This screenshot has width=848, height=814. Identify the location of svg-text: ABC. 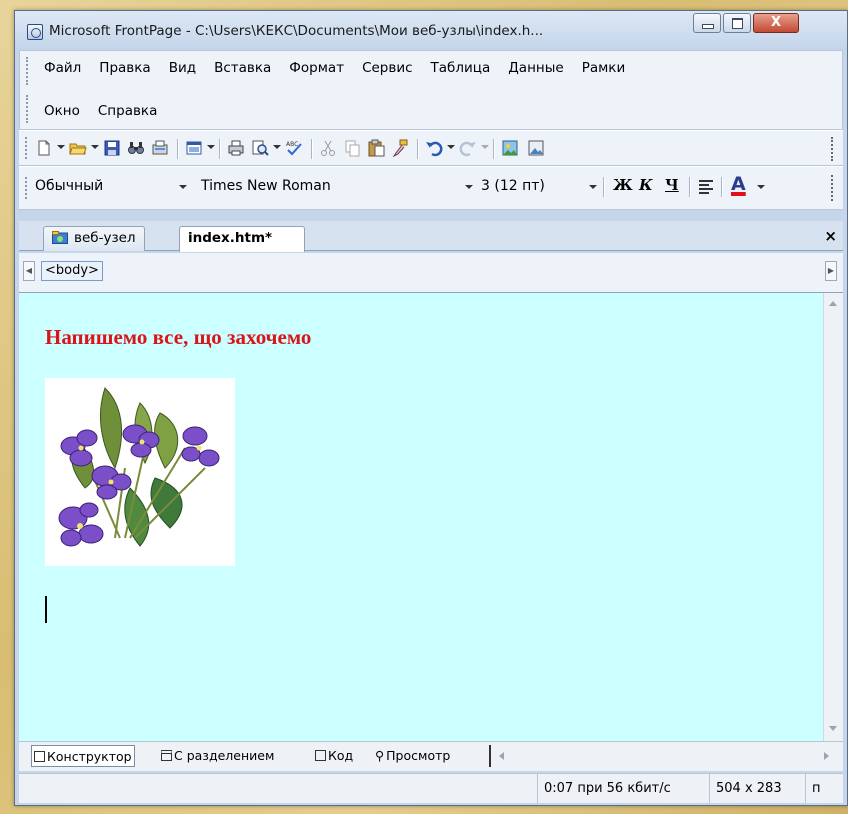
(292, 144).